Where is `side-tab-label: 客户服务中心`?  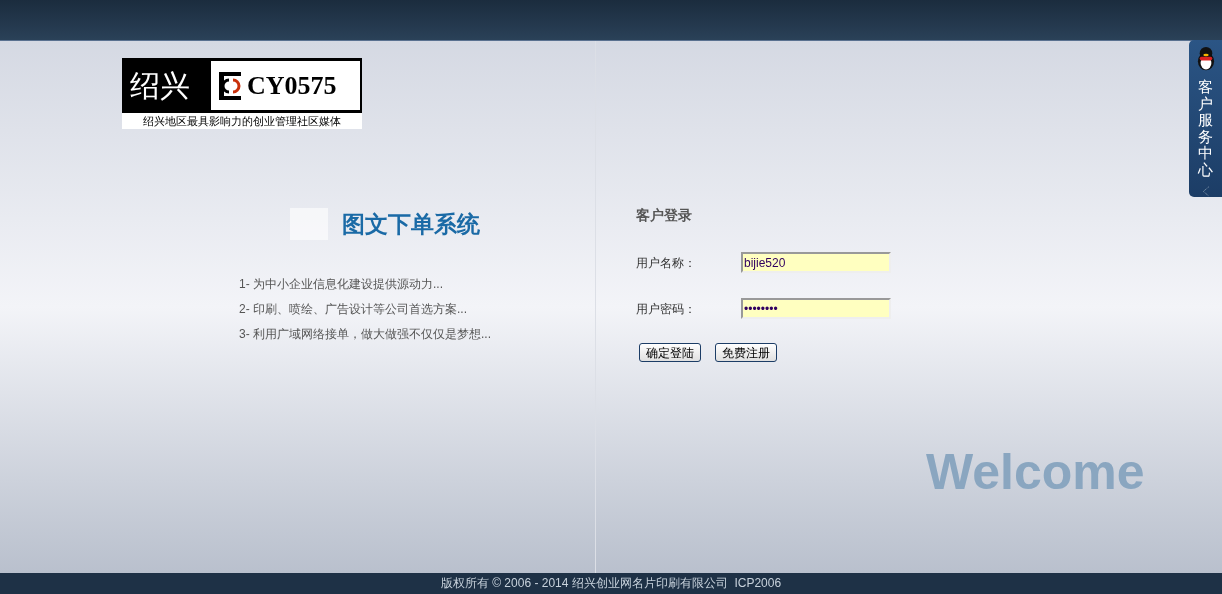 side-tab-label: 客户服务中心 is located at coordinates (1205, 129).